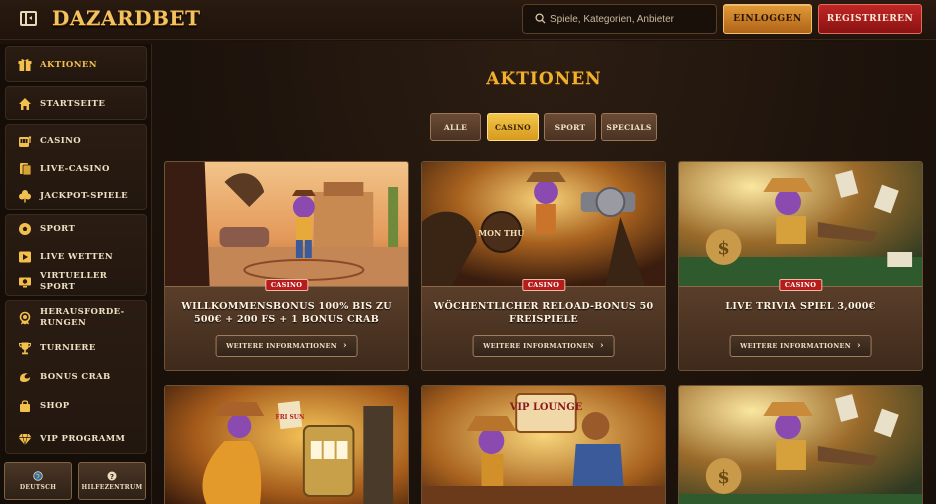 Image resolution: width=936 pixels, height=504 pixels. I want to click on promo-card-trivia-2: $, so click(800, 444).